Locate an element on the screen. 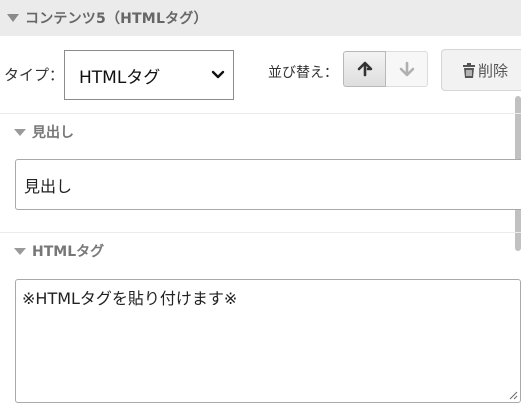 Image resolution: width=521 pixels, height=415 pixels. arrow-up-icon is located at coordinates (364, 69).